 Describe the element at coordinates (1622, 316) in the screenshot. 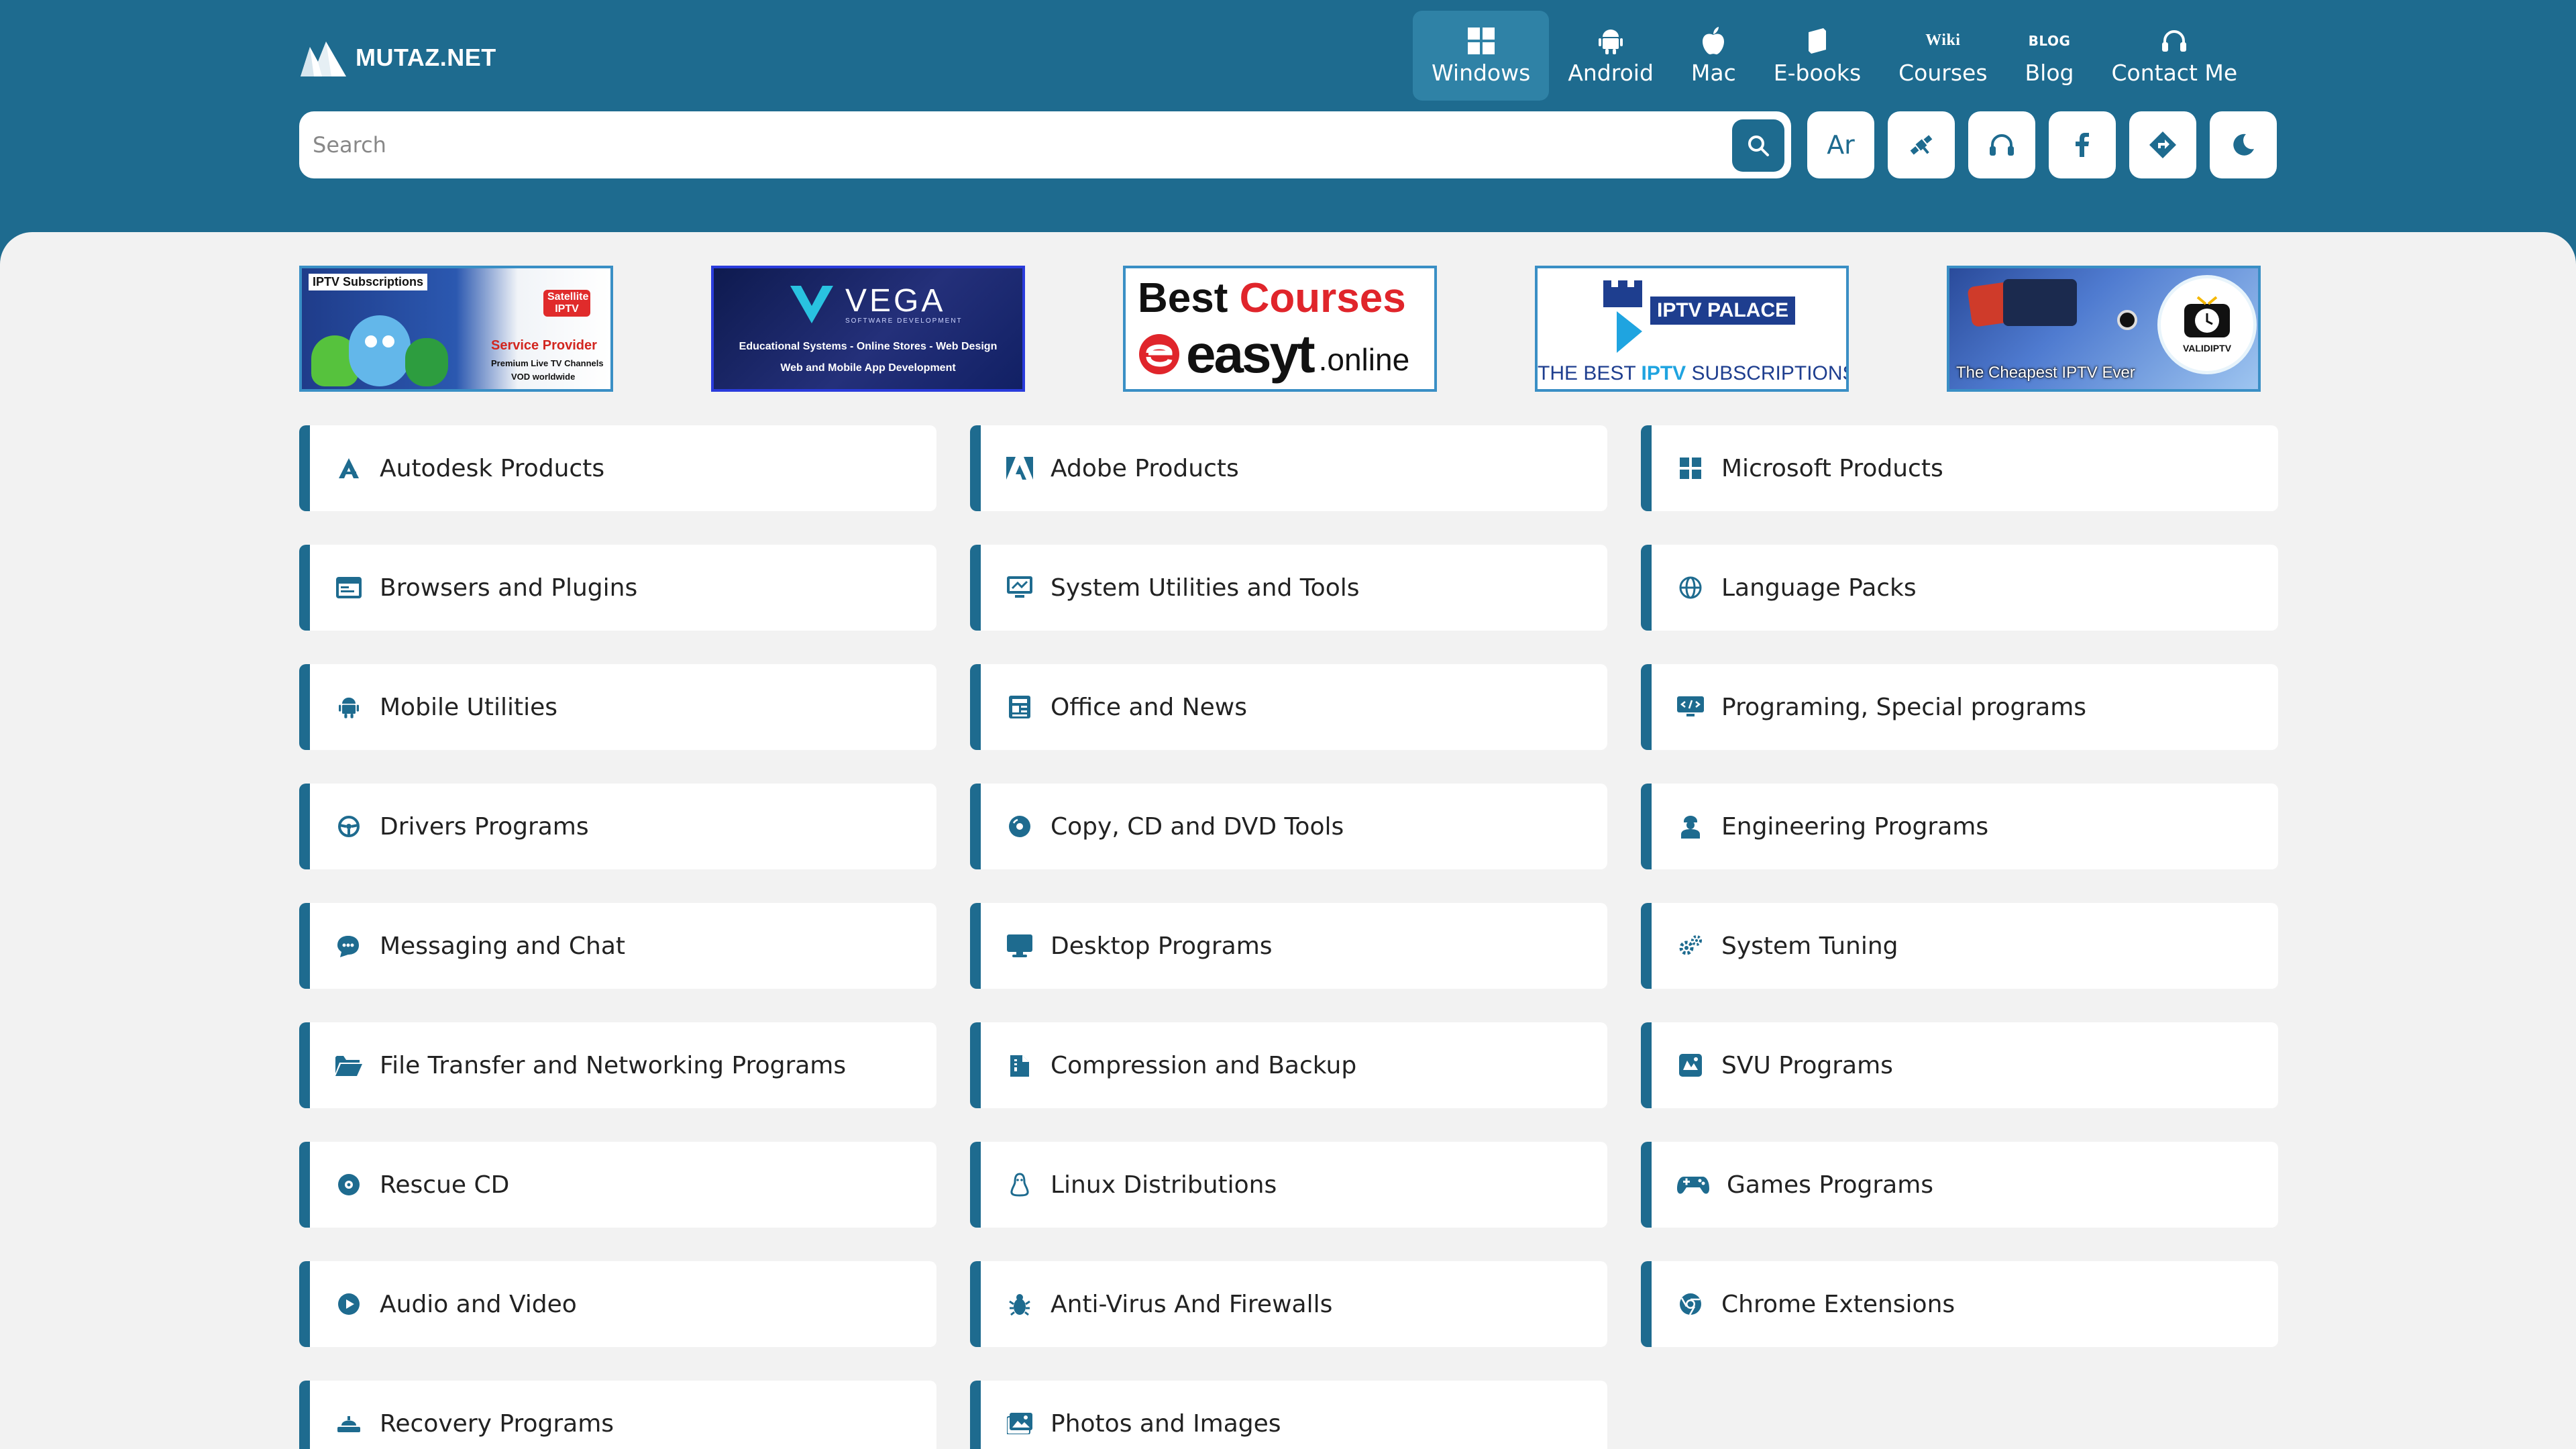

I see `castle-play-icon` at that location.